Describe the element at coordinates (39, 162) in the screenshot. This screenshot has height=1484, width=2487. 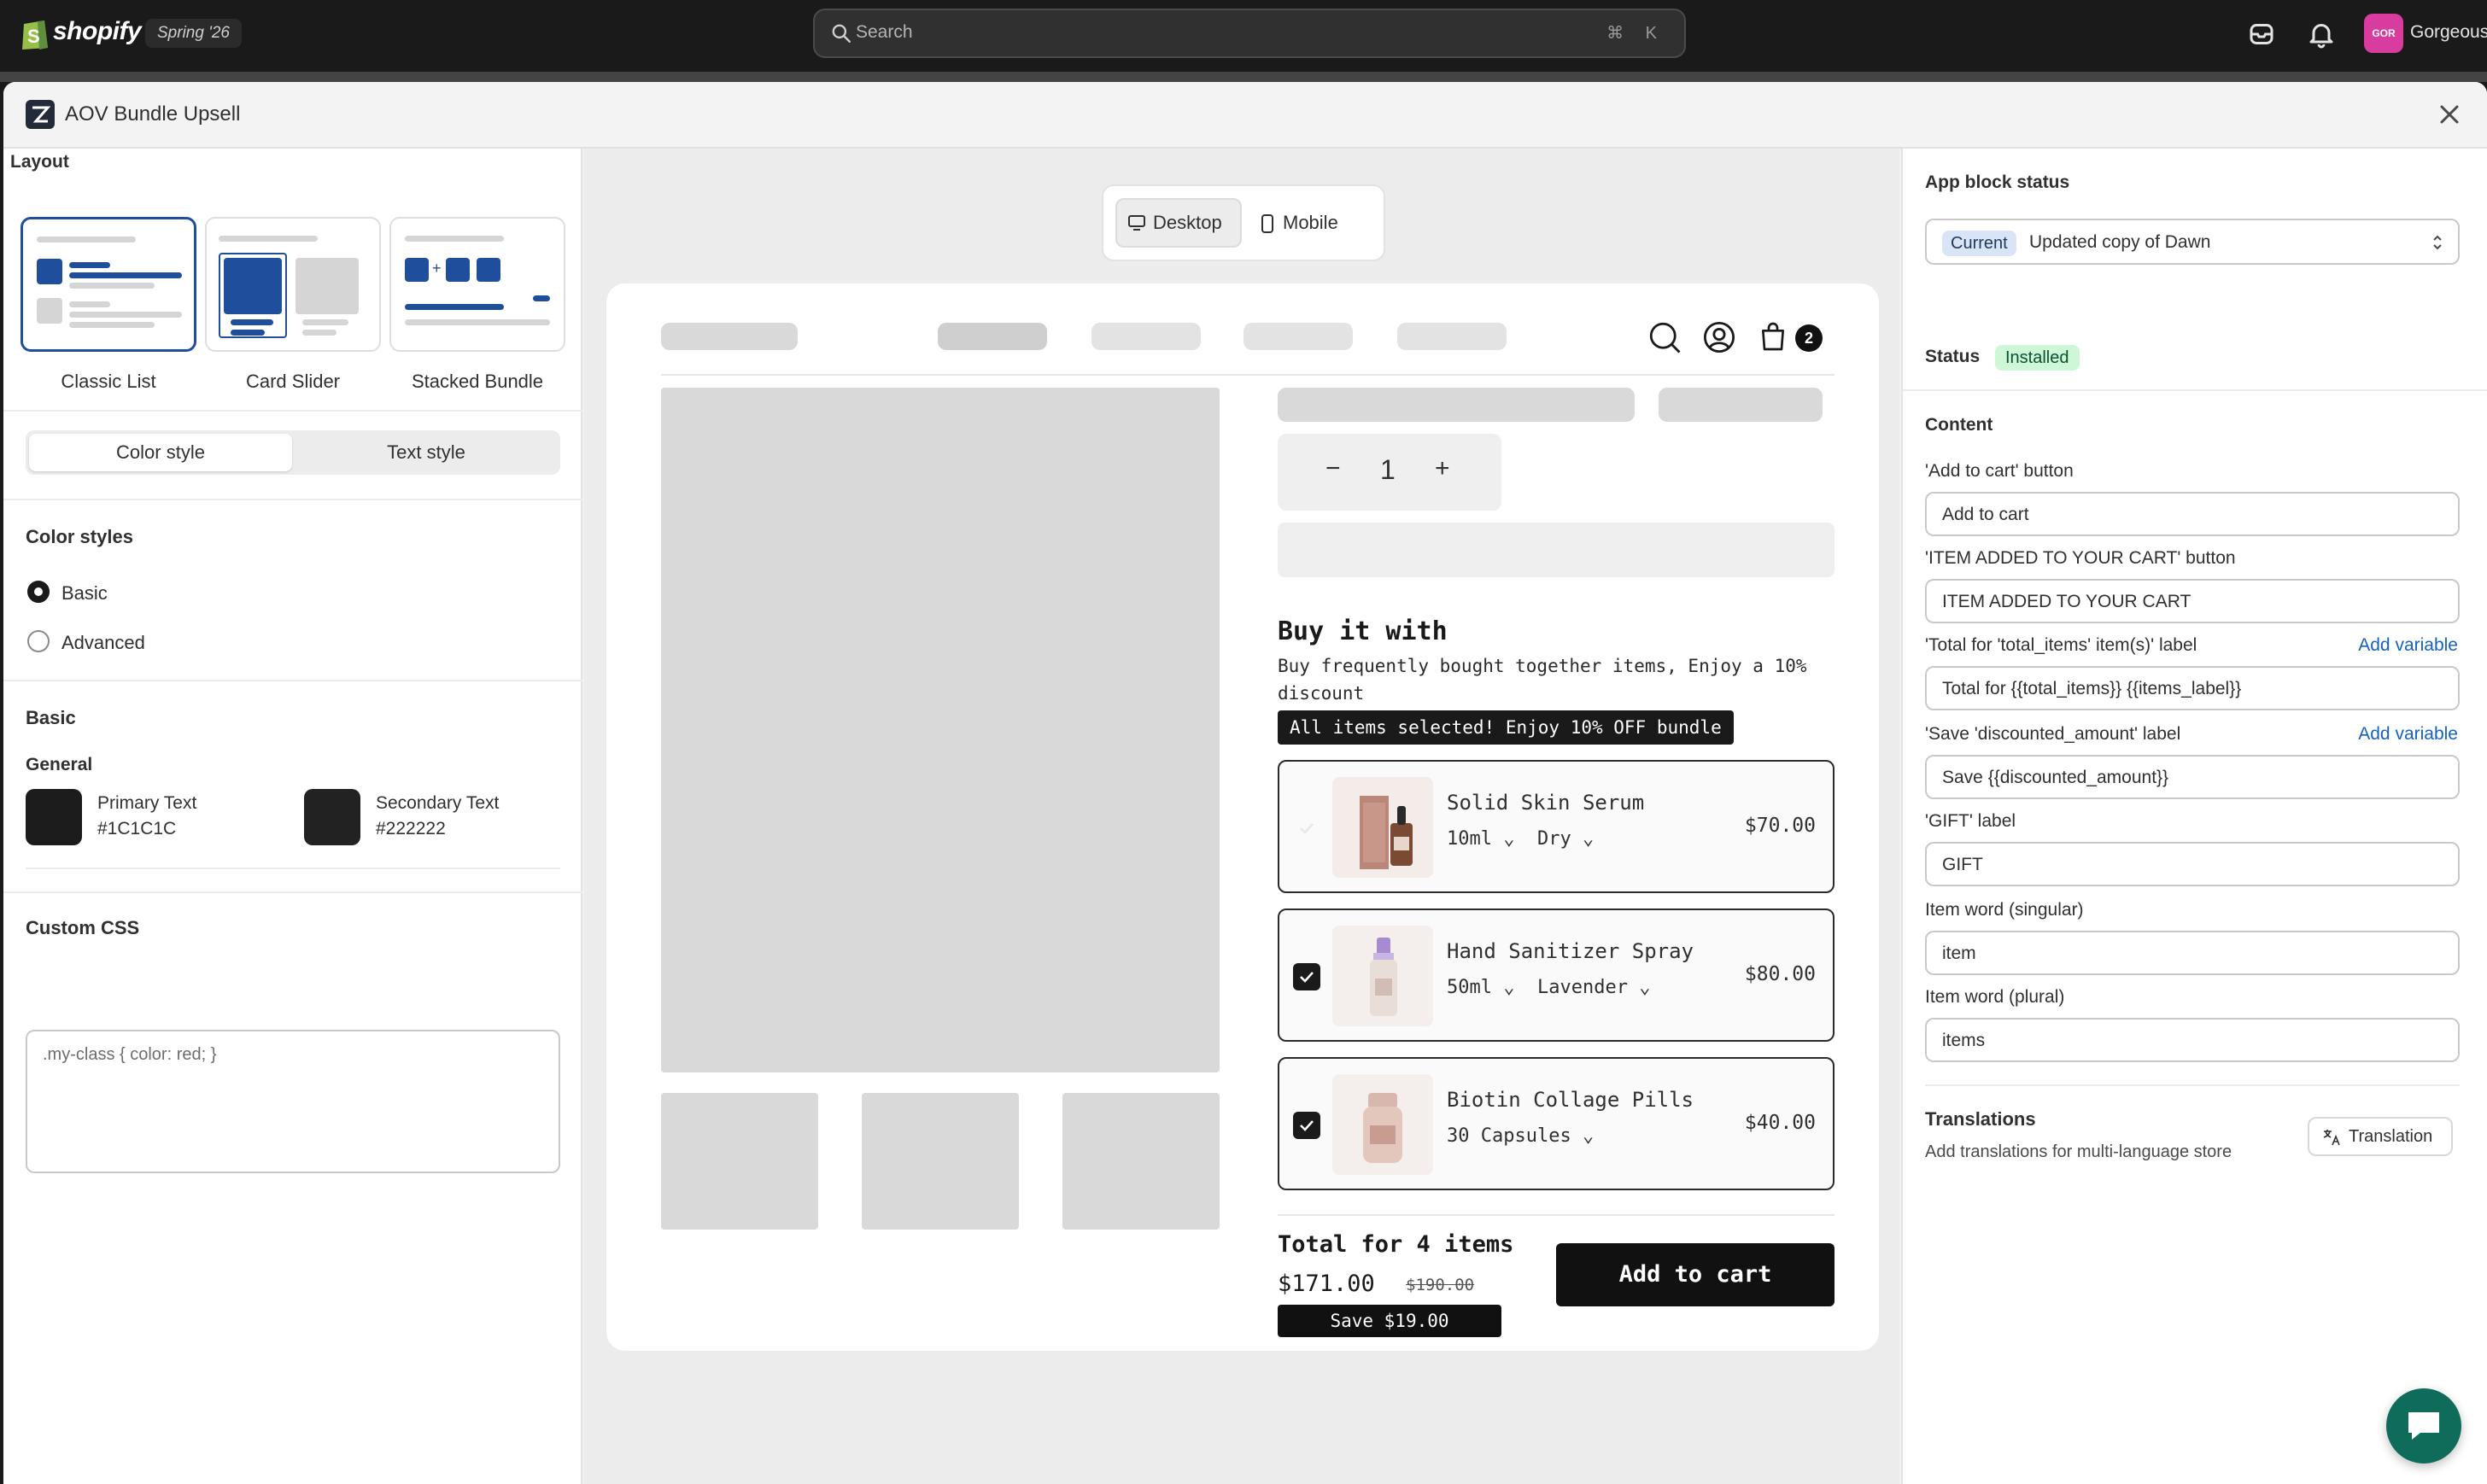
I see `layout-heading: Layout` at that location.